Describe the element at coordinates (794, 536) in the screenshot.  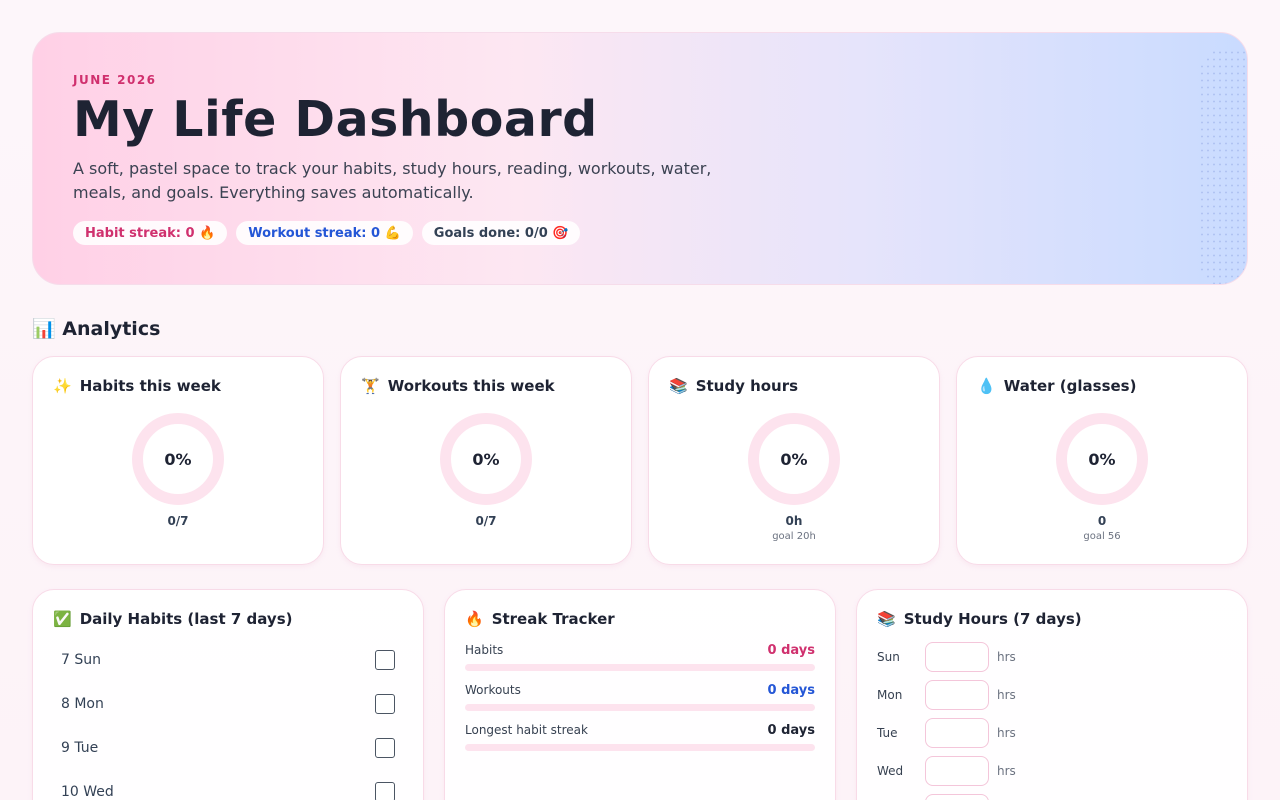
I see `study-hours-goal: goal 20h` at that location.